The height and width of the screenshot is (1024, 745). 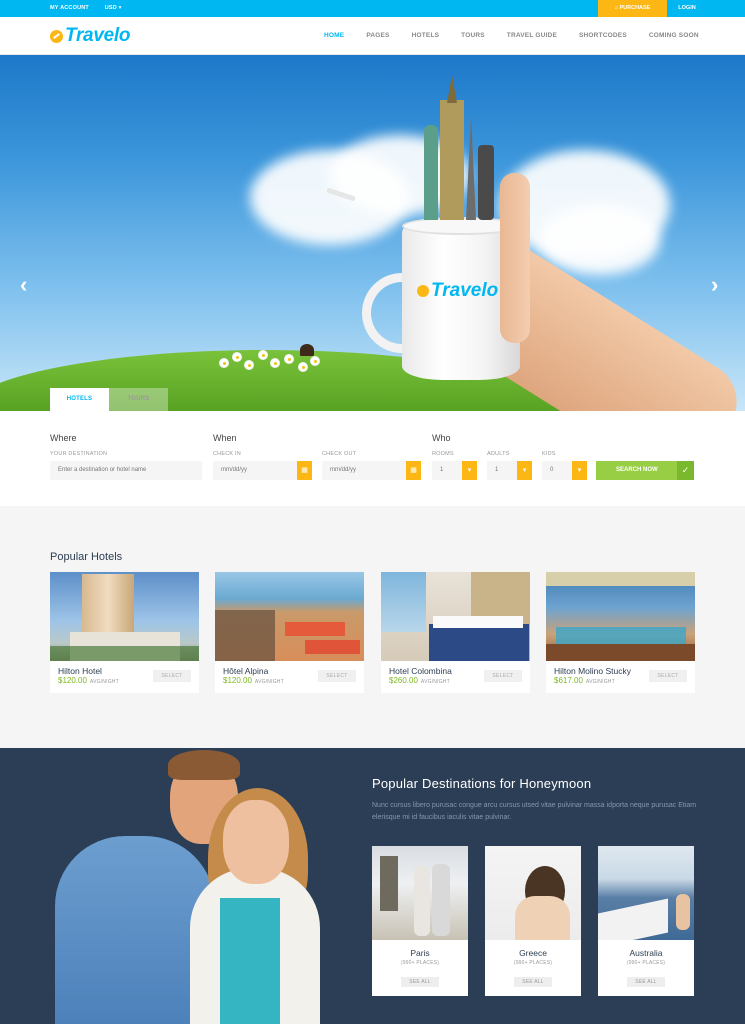 I want to click on search-now-button: SEARCH NOW ✓, so click(x=645, y=470).